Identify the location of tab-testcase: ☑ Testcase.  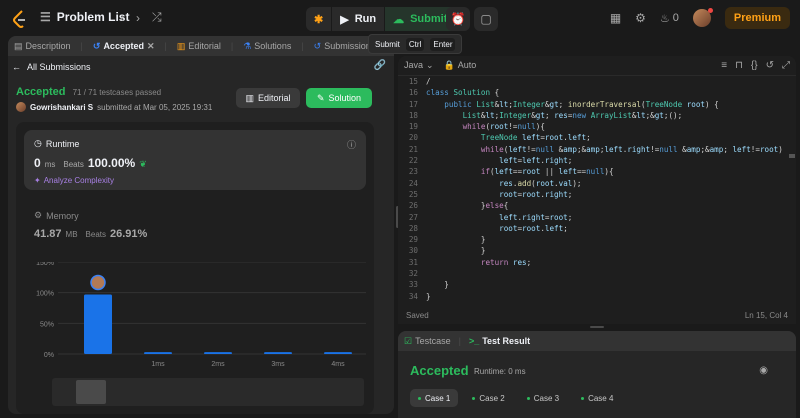
(427, 341).